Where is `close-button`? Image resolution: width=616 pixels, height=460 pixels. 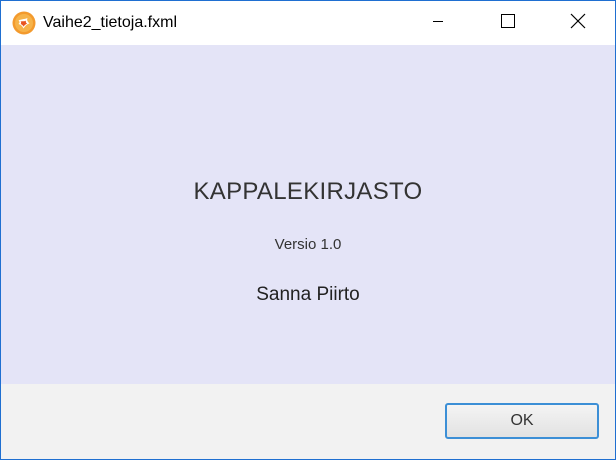 close-button is located at coordinates (578, 23).